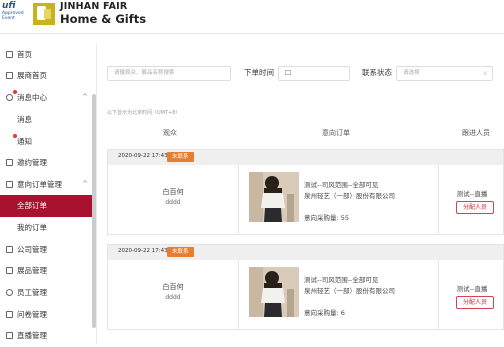 The height and width of the screenshot is (347, 504). Describe the element at coordinates (336, 133) in the screenshot. I see `col-header-order: 意向订单` at that location.